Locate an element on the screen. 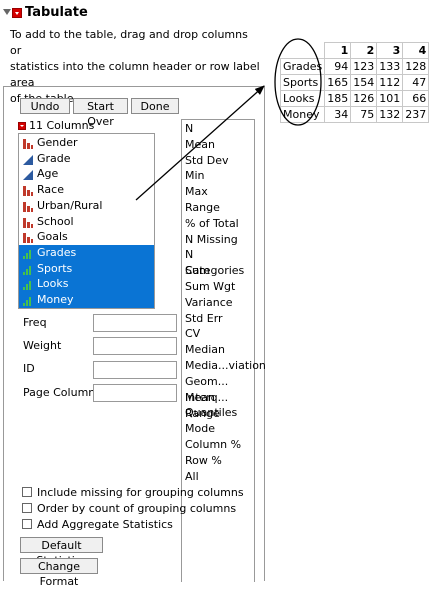  highlight-ellipse is located at coordinates (298, 82).